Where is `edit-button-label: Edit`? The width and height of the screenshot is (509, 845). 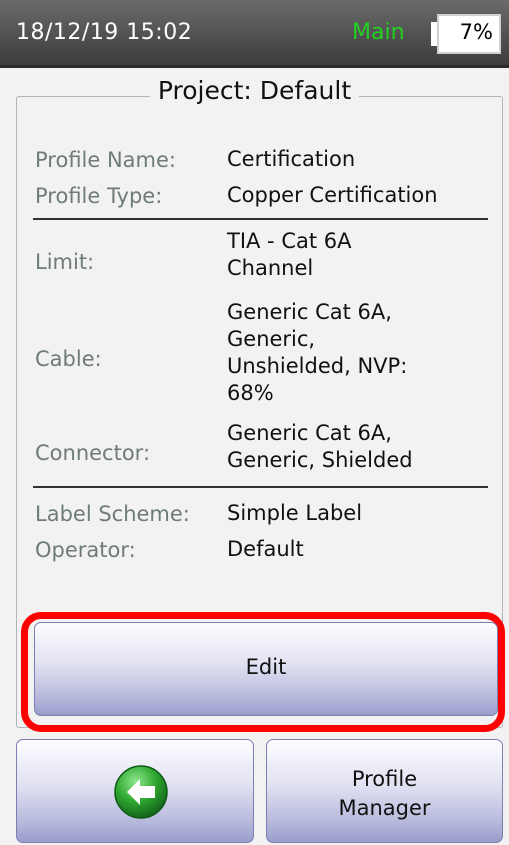
edit-button-label: Edit is located at coordinates (266, 667).